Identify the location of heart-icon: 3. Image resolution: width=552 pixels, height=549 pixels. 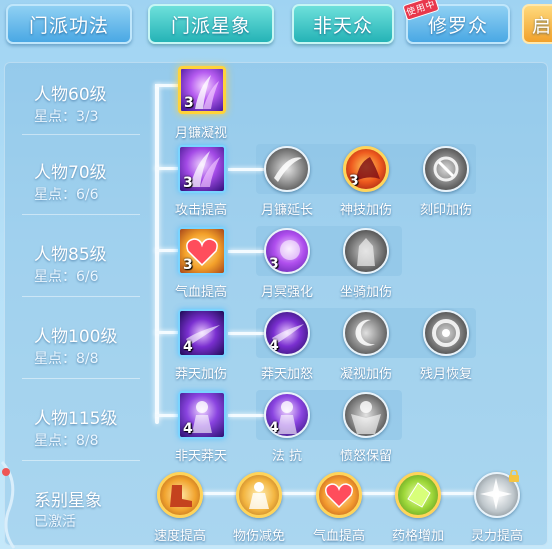
(202, 251).